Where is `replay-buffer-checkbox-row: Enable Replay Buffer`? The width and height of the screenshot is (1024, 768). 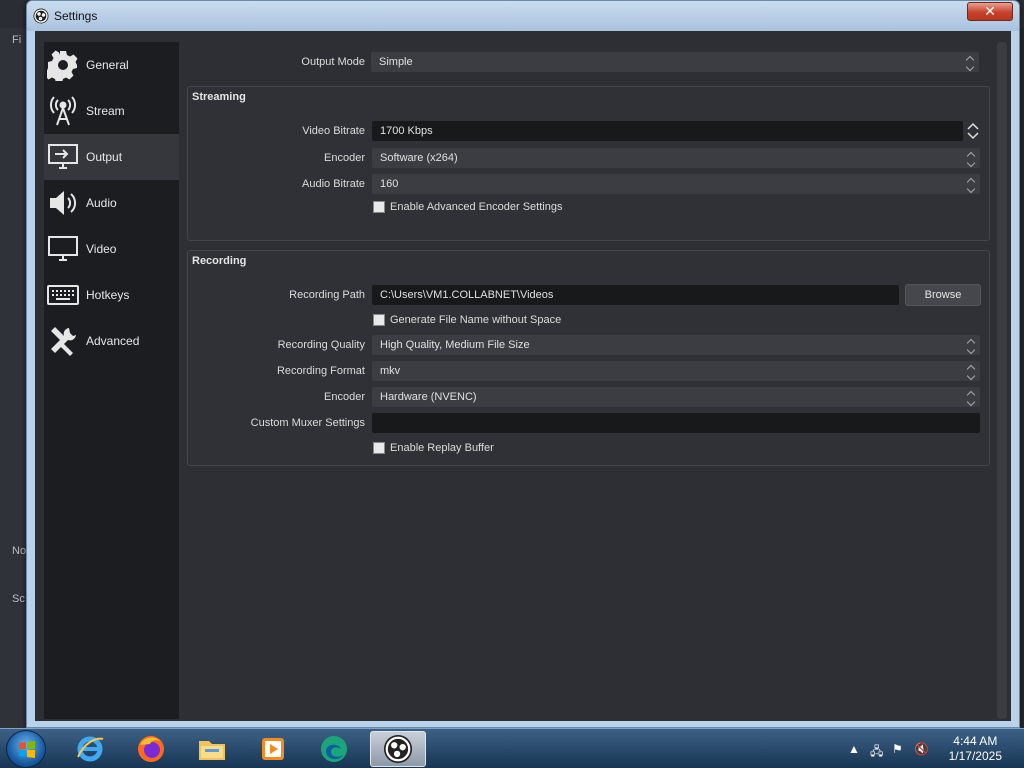
replay-buffer-checkbox-row: Enable Replay Buffer is located at coordinates (433, 448).